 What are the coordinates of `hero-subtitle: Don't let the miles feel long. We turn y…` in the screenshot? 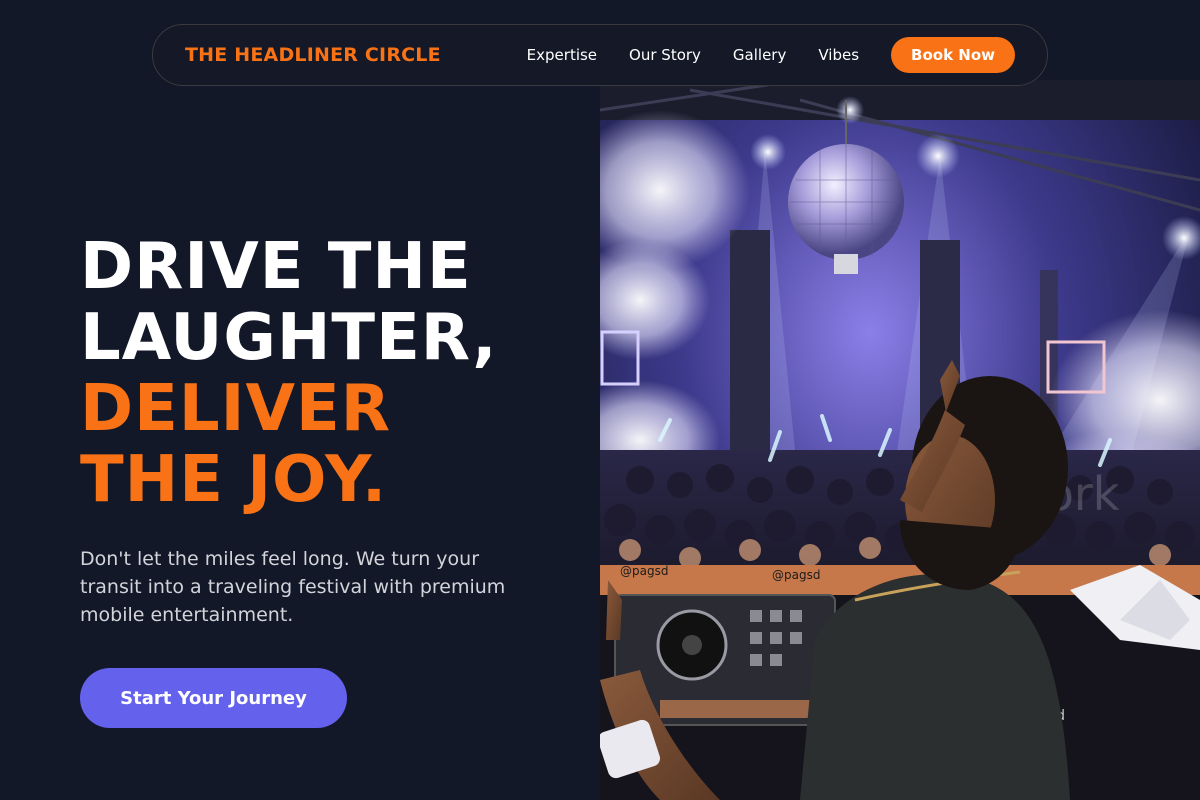 It's located at (293, 587).